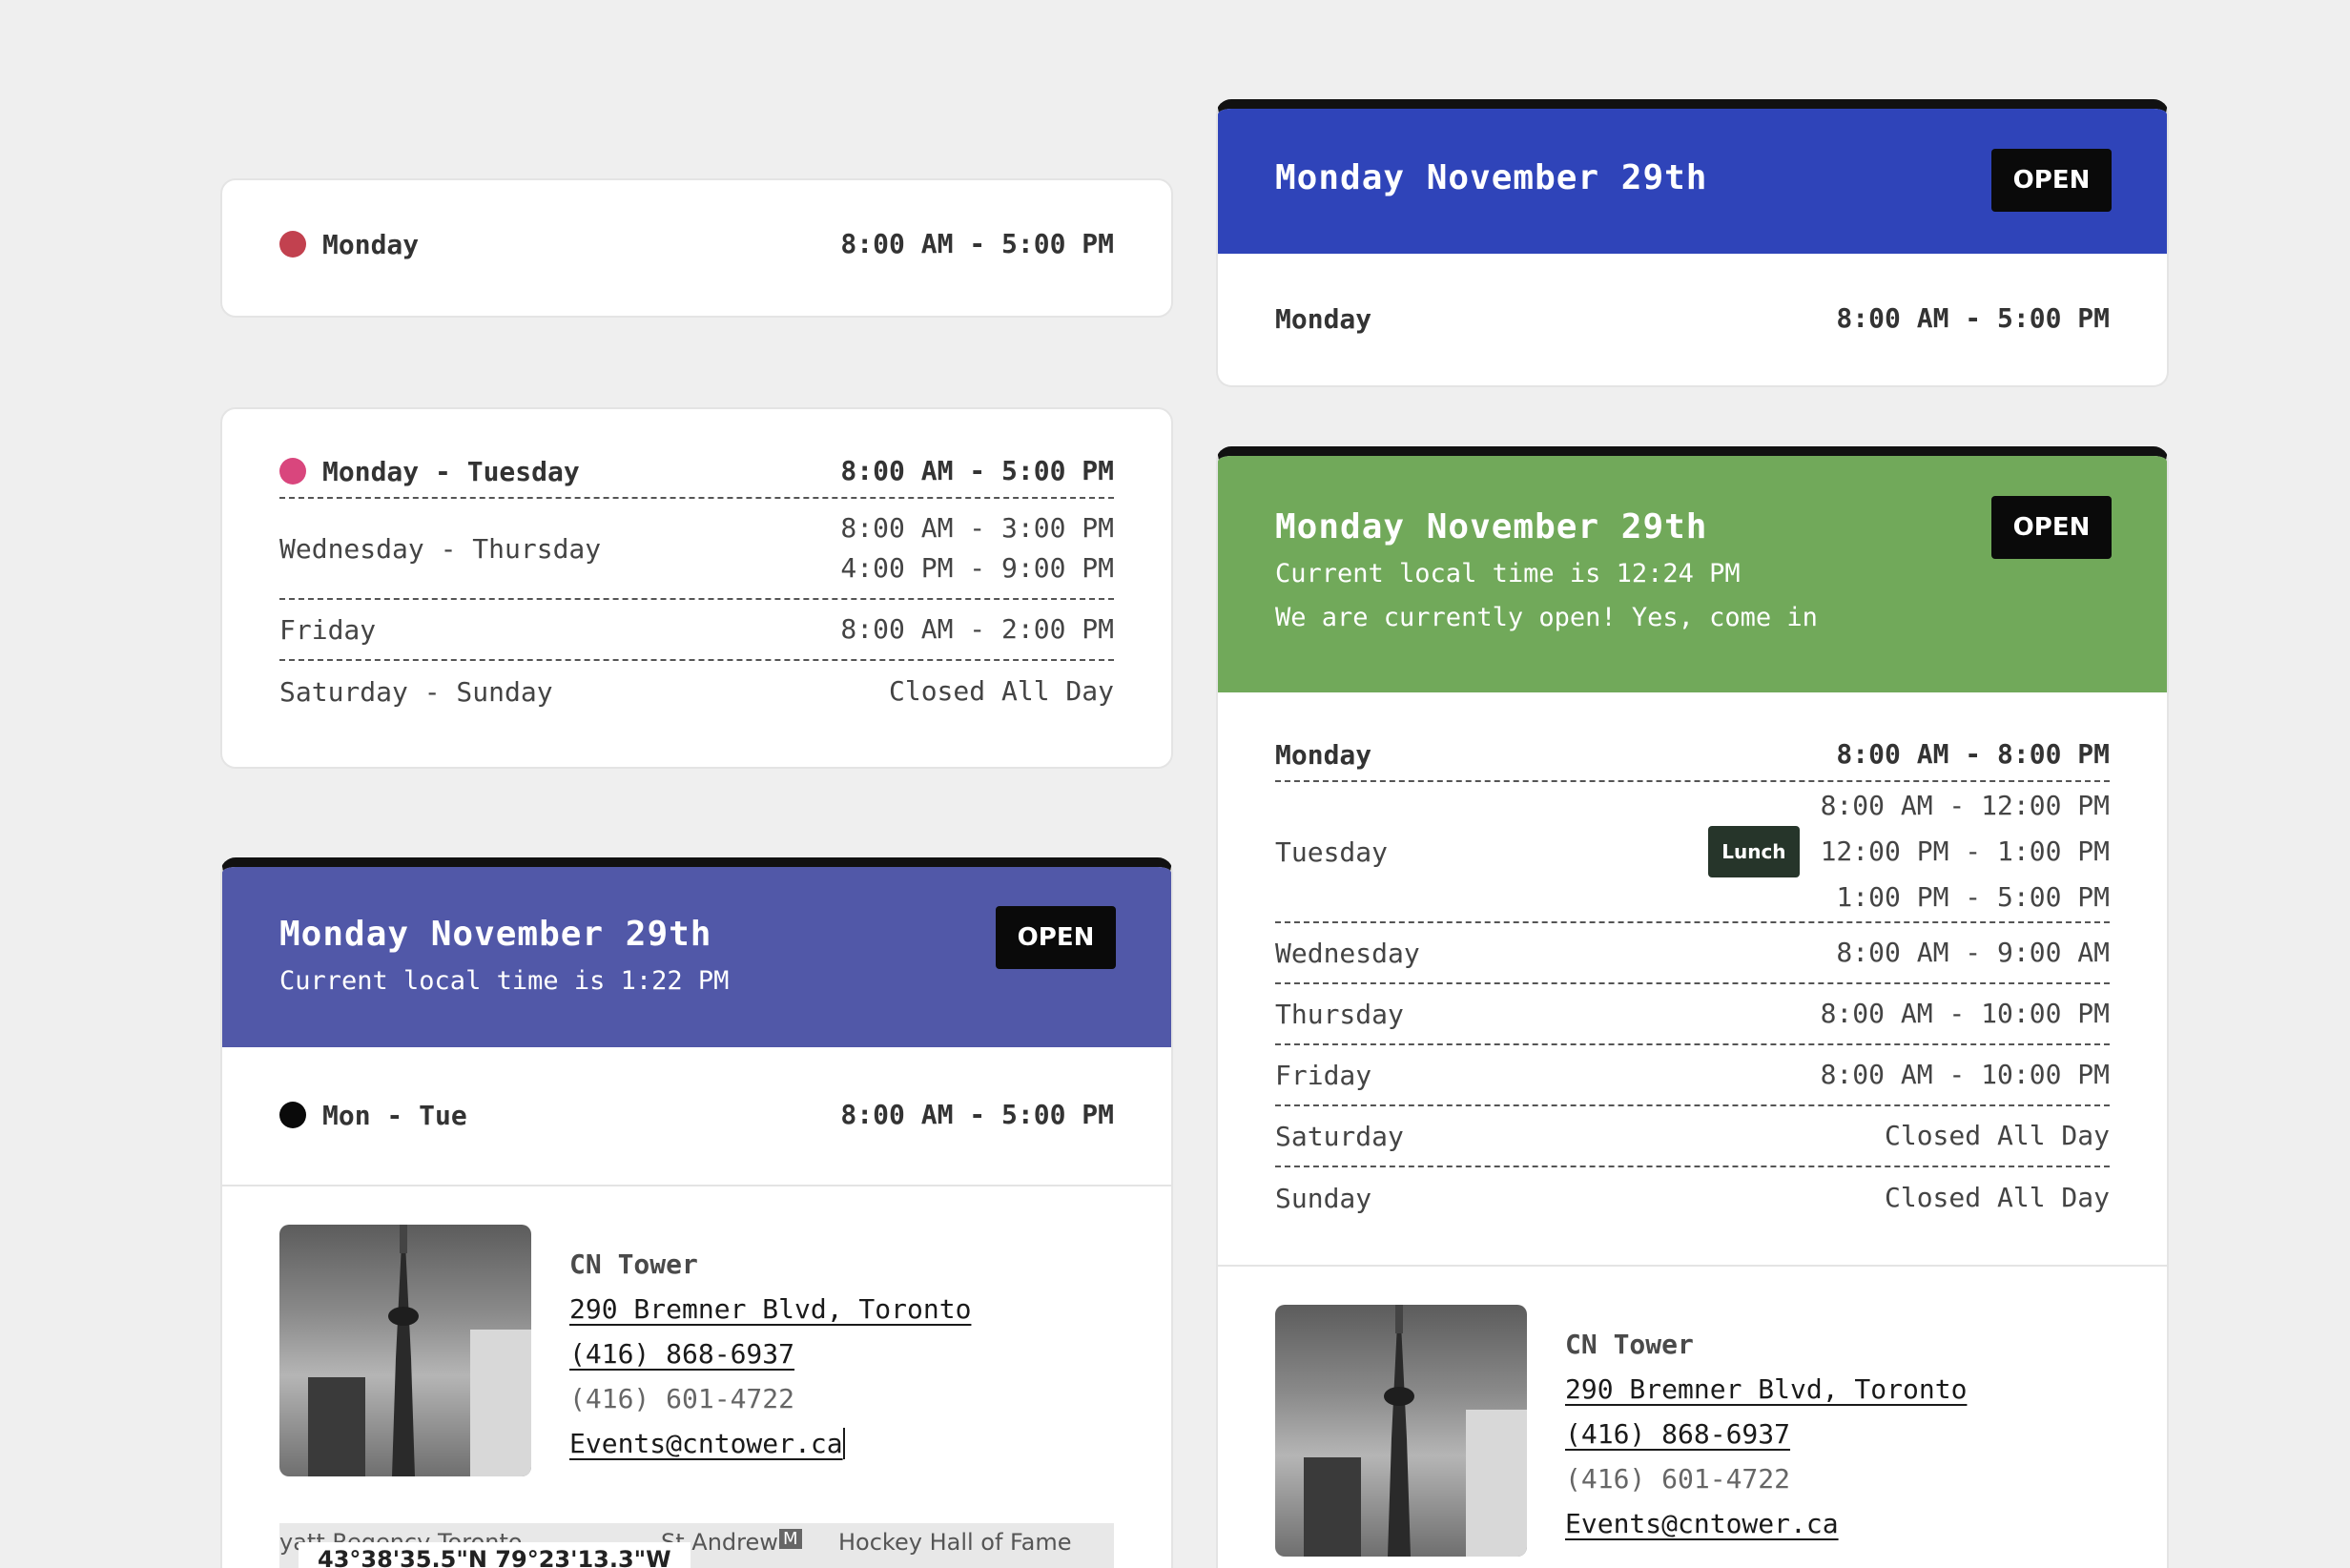 This screenshot has height=1568, width=2350. Describe the element at coordinates (977, 528) in the screenshot. I see `hours-label: 8:00 AM - 3:00 PM` at that location.